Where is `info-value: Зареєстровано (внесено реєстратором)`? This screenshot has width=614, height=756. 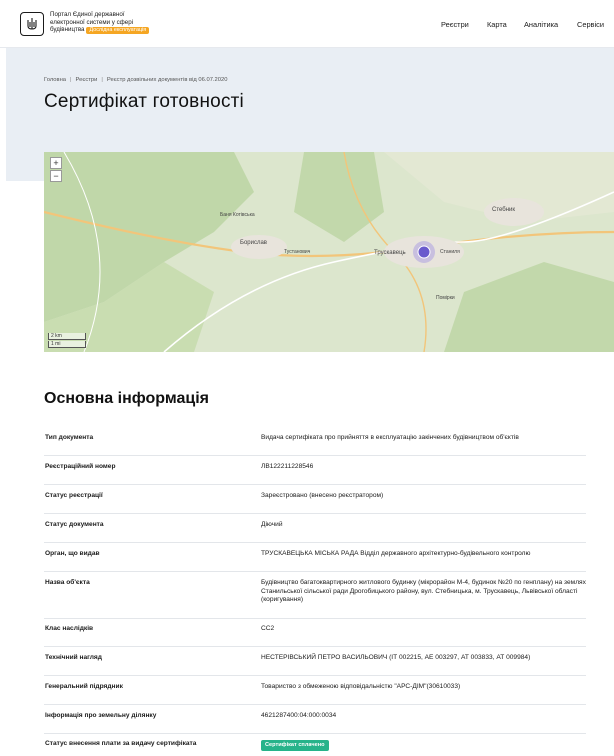 info-value: Зареєстровано (внесено реєстратором) is located at coordinates (322, 495).